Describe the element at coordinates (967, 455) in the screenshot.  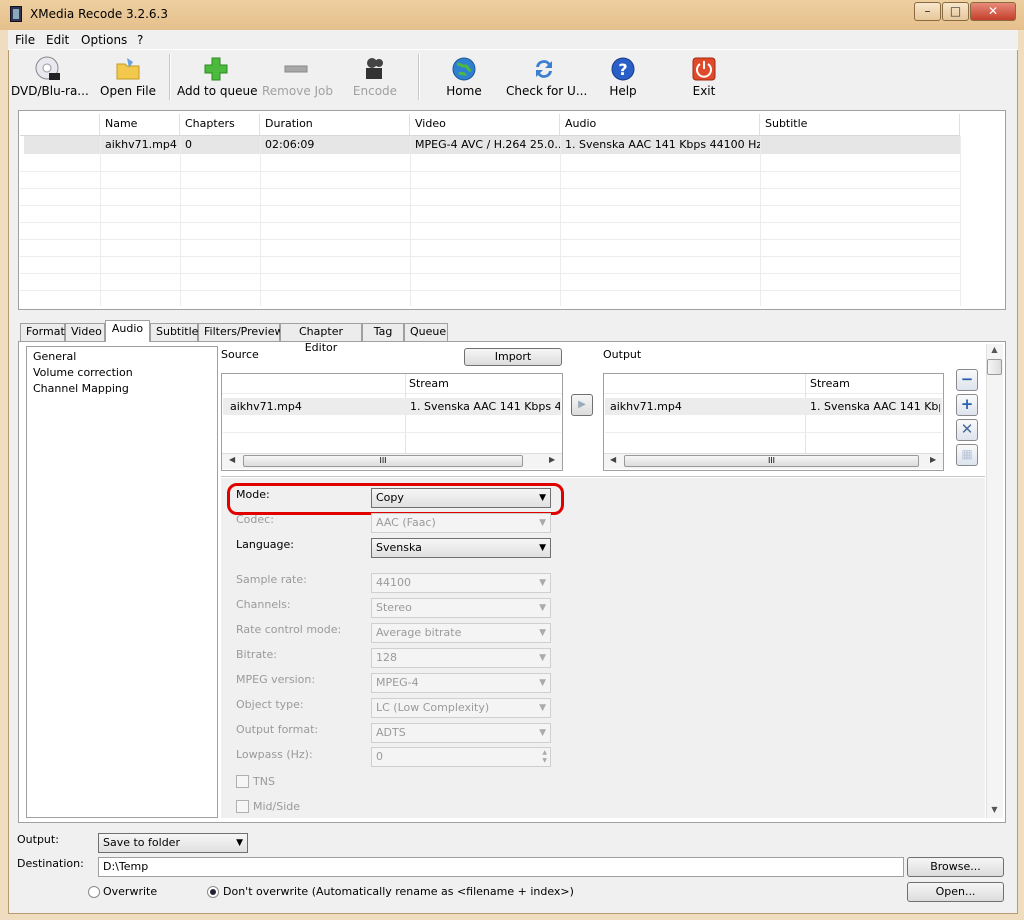
I see `grid-stream-button: ▦` at that location.